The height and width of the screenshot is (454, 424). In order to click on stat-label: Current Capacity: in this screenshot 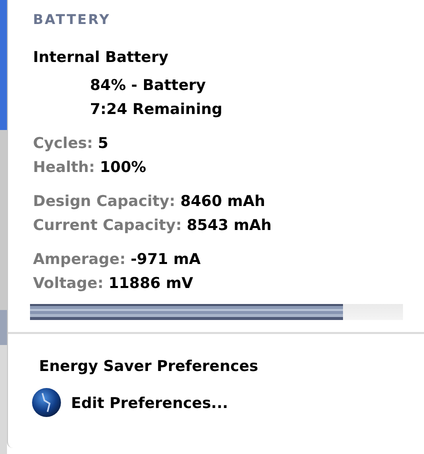, I will do `click(107, 225)`.